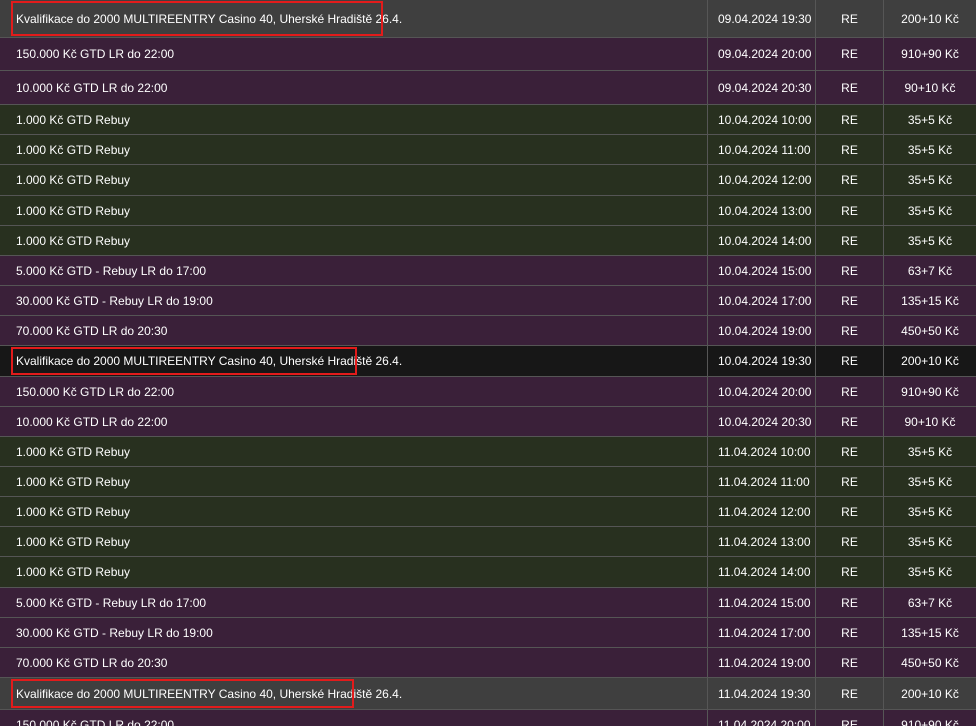 This screenshot has width=976, height=726. What do you see at coordinates (762, 180) in the screenshot?
I see `tournament-datetime-cell: 10.04.2024 12:00` at bounding box center [762, 180].